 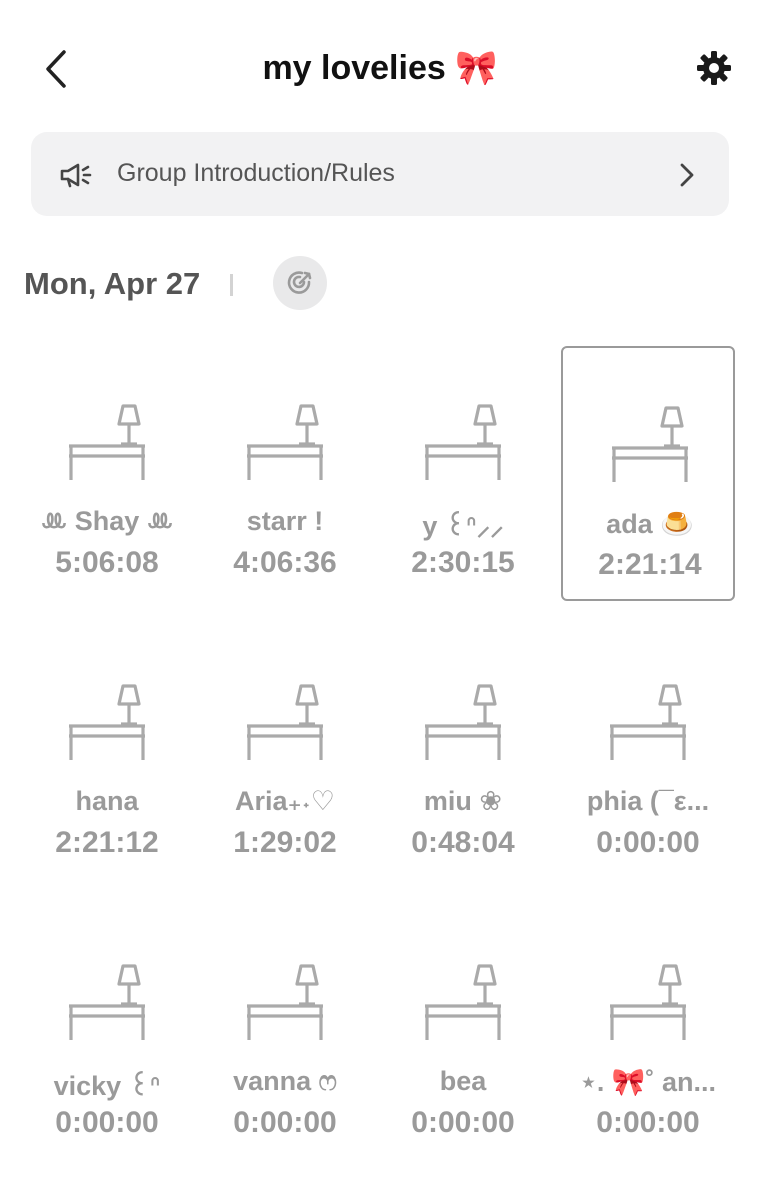 I want to click on member-name: miu ❀, so click(x=463, y=801).